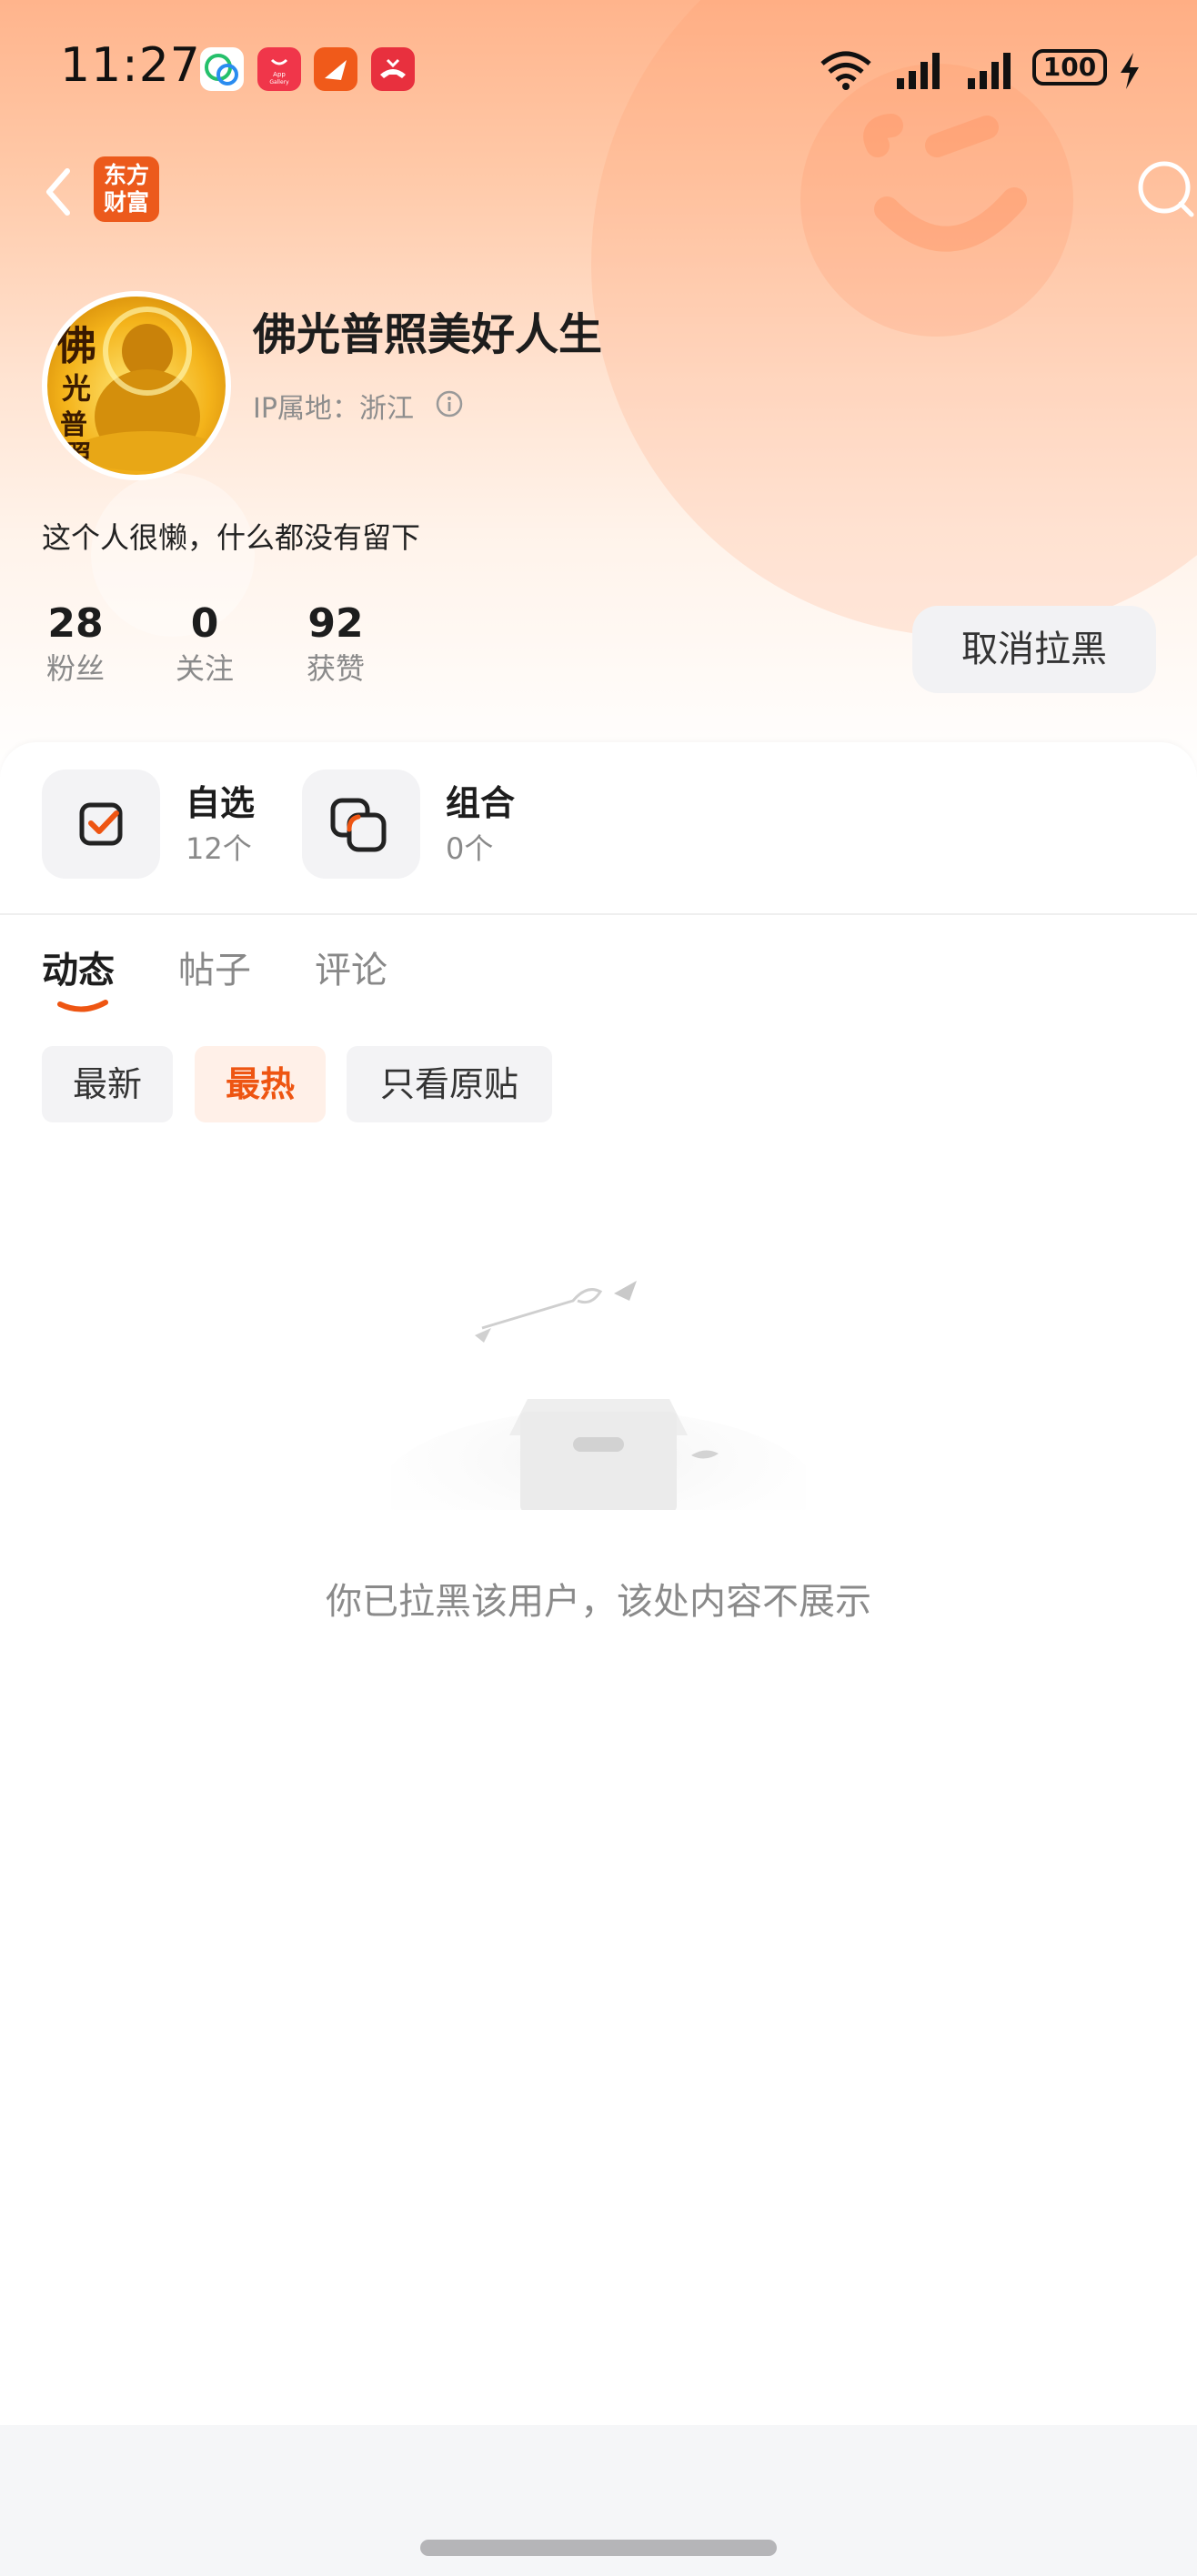 Image resolution: width=1197 pixels, height=2576 pixels. I want to click on wifi-icon, so click(845, 70).